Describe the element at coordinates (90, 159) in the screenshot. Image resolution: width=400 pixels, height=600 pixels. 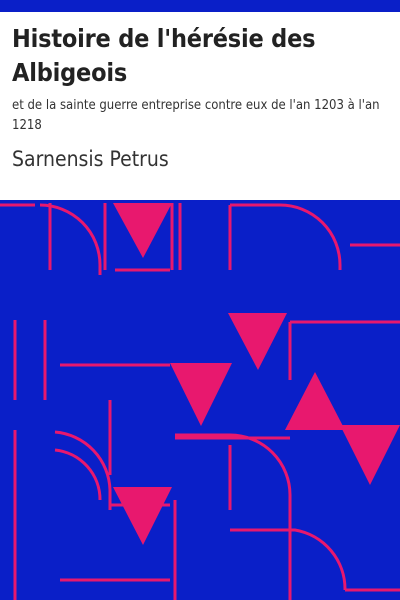
I see `book-author: Sarnensis Petrus` at that location.